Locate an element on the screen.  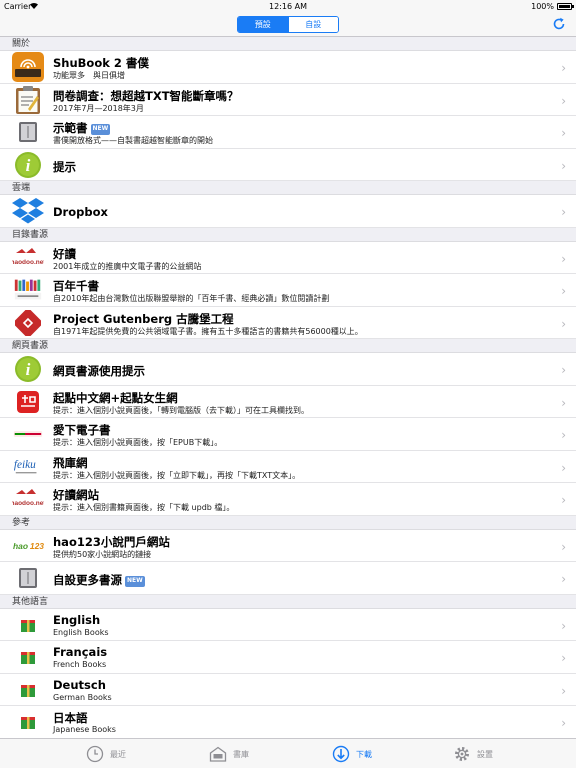
list-row-japanese: 日本語 Japanese Books › is located at coordinates (288, 722).